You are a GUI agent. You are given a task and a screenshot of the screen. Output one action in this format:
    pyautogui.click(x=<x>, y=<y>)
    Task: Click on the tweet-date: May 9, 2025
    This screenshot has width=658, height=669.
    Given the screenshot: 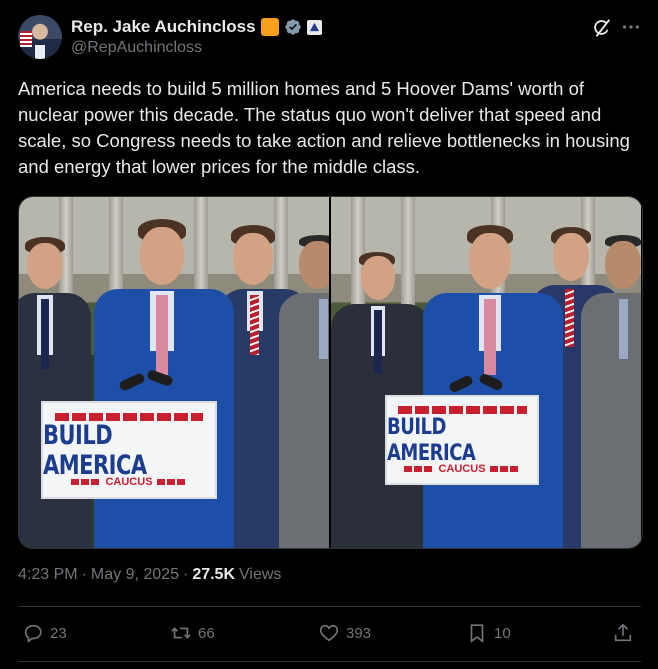 What is the action you would take?
    pyautogui.click(x=135, y=575)
    